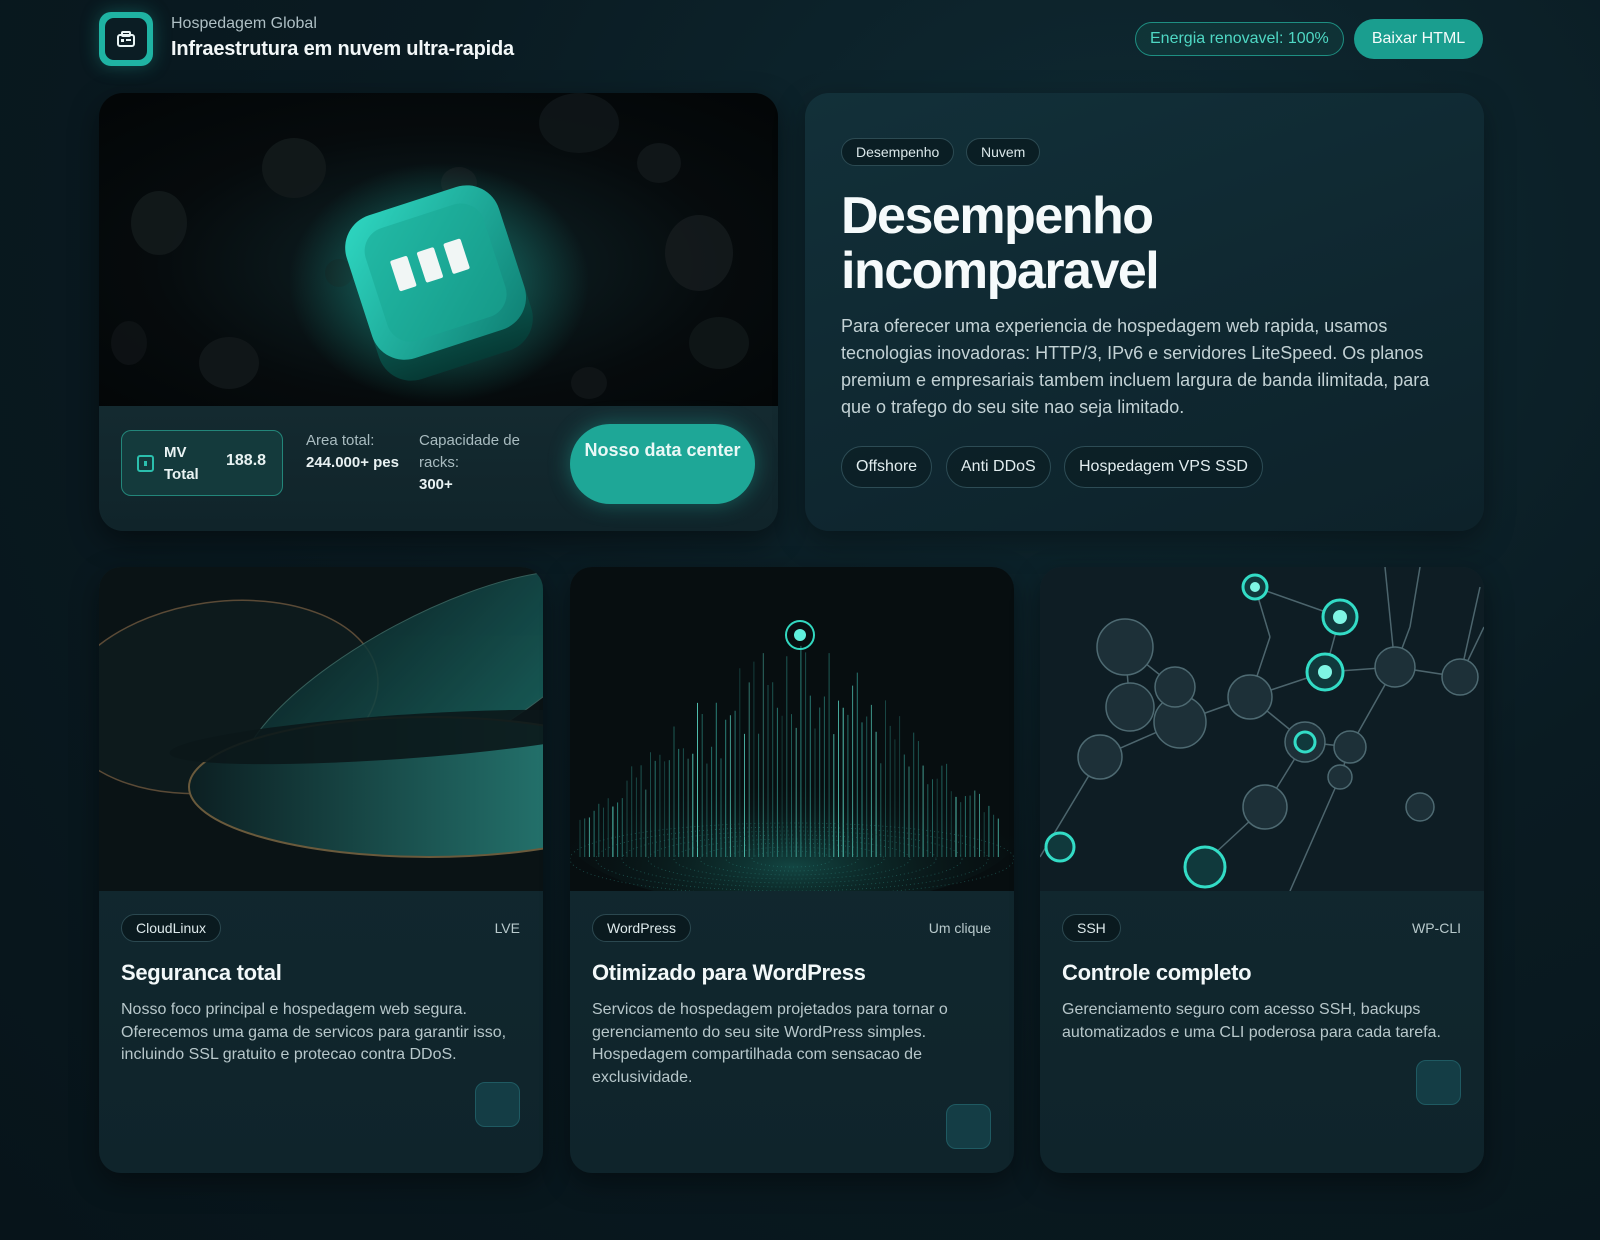 The height and width of the screenshot is (1240, 1600). I want to click on meta-um-clique: Um clique, so click(959, 928).